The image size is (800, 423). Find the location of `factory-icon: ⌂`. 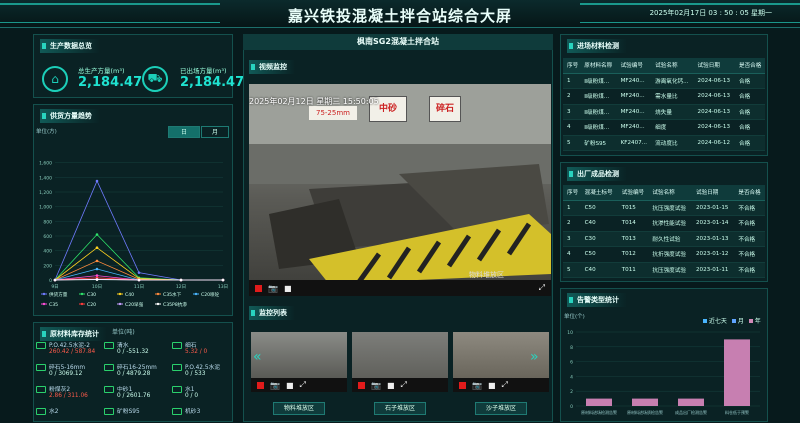

factory-icon: ⌂ is located at coordinates (55, 79).